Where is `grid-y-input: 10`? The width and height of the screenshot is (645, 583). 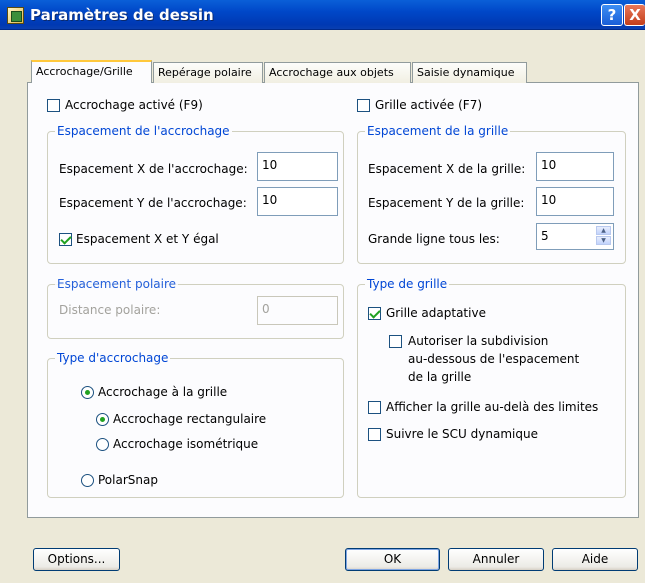 grid-y-input: 10 is located at coordinates (575, 201).